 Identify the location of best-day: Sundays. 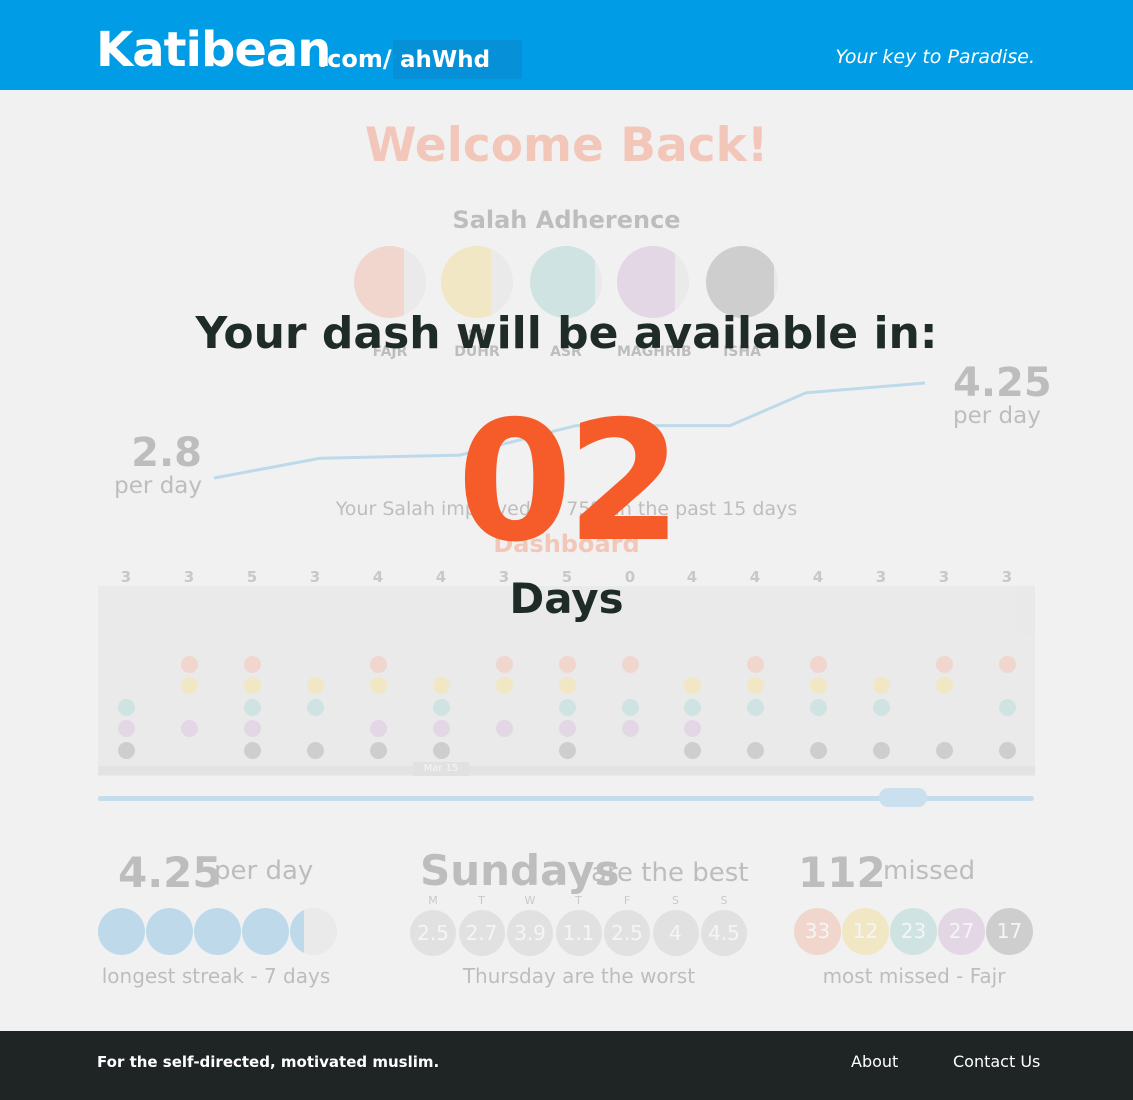
(520, 870).